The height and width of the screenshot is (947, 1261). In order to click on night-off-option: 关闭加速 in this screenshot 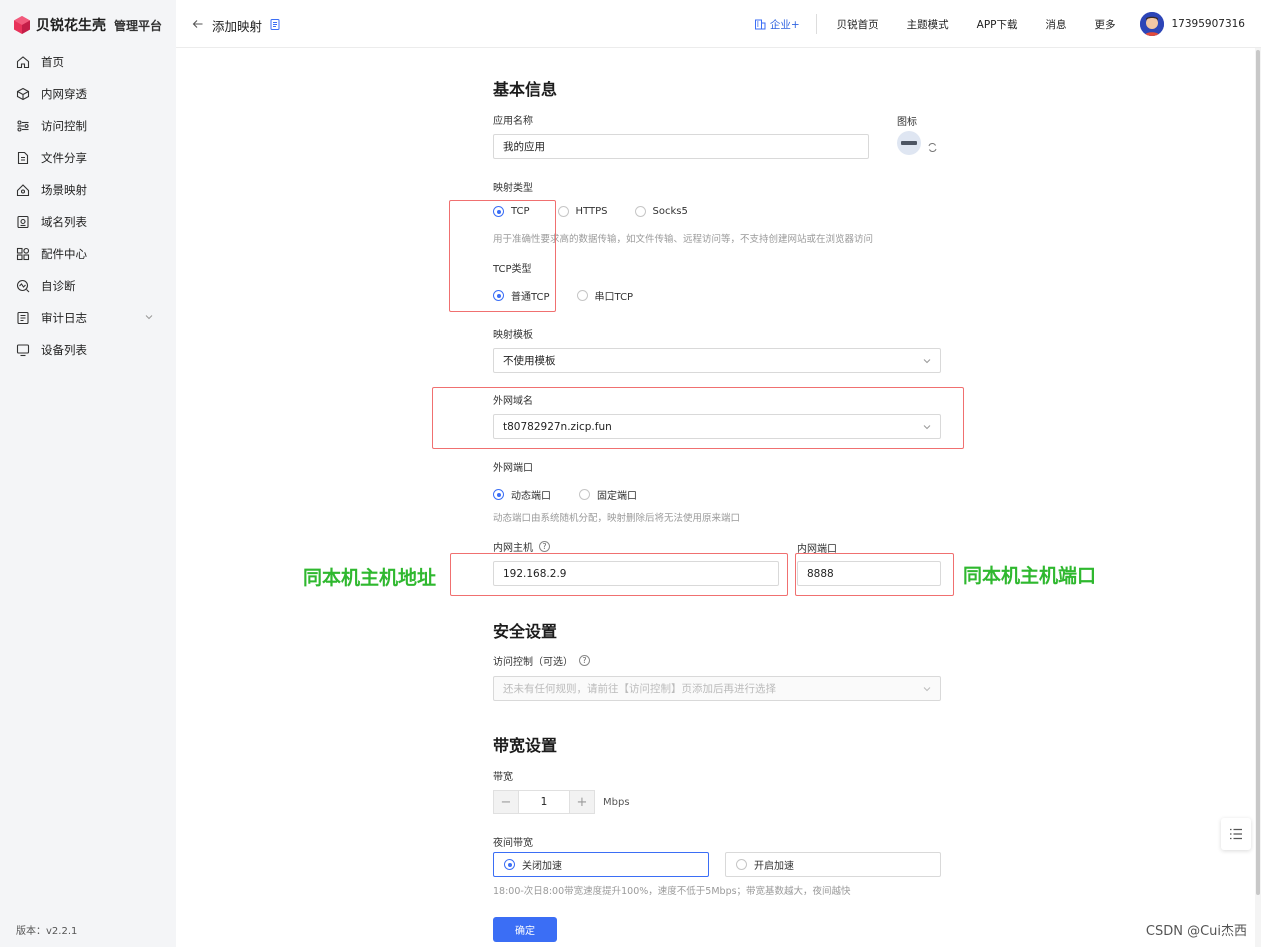, I will do `click(601, 864)`.